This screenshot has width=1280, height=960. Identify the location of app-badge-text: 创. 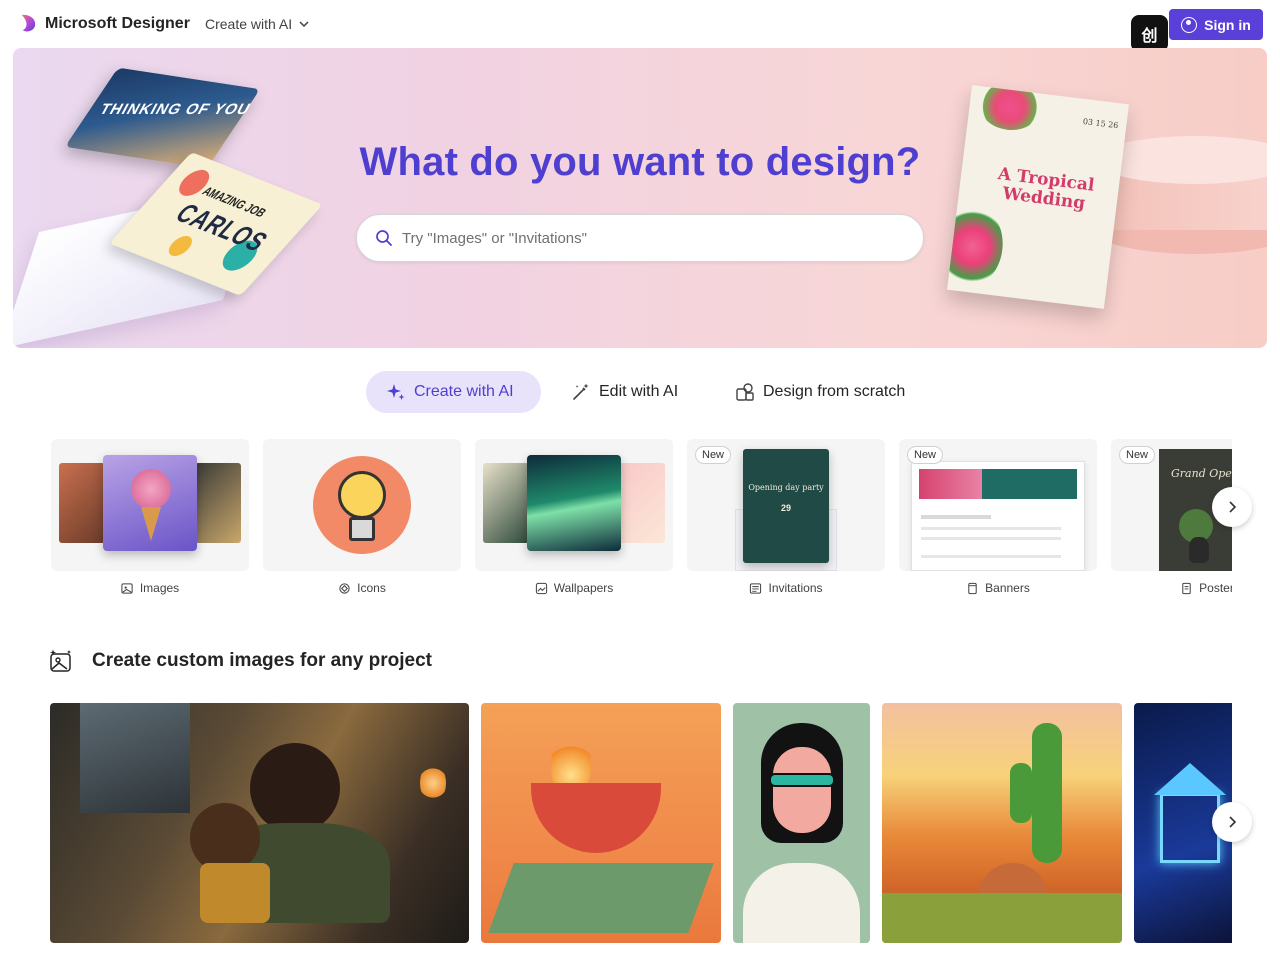
(1149, 36).